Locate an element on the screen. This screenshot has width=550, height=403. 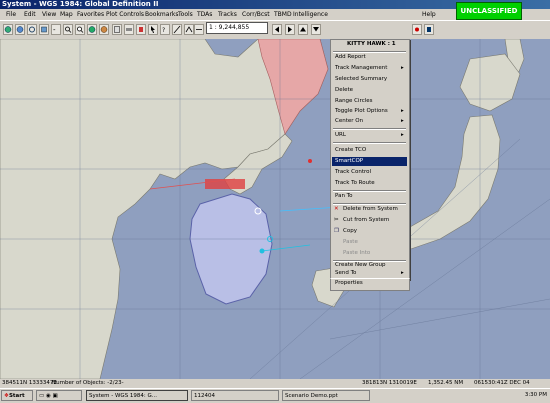
menu-tools: Tools is located at coordinates (185, 14).